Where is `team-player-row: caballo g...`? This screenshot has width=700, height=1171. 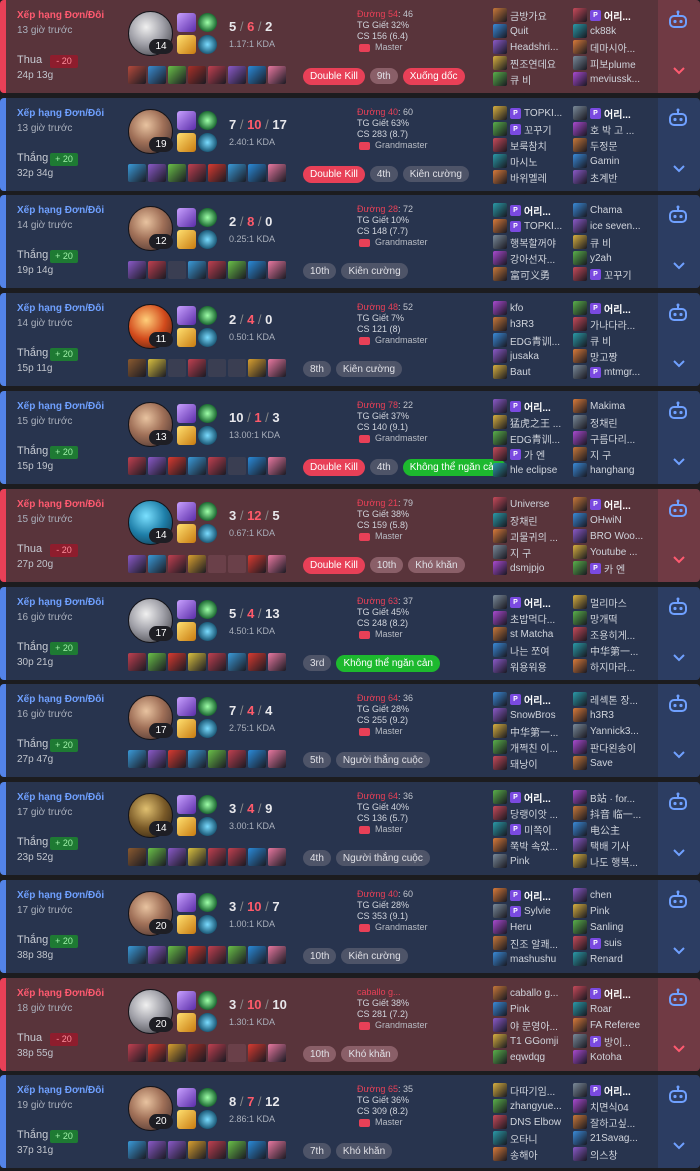
team-player-row: caballo g... is located at coordinates (532, 993).